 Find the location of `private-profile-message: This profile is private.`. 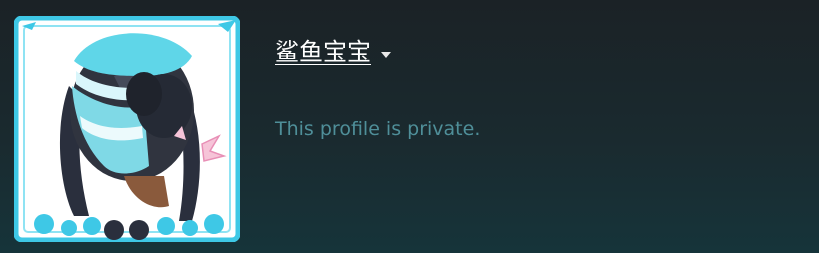

private-profile-message: This profile is private. is located at coordinates (378, 129).